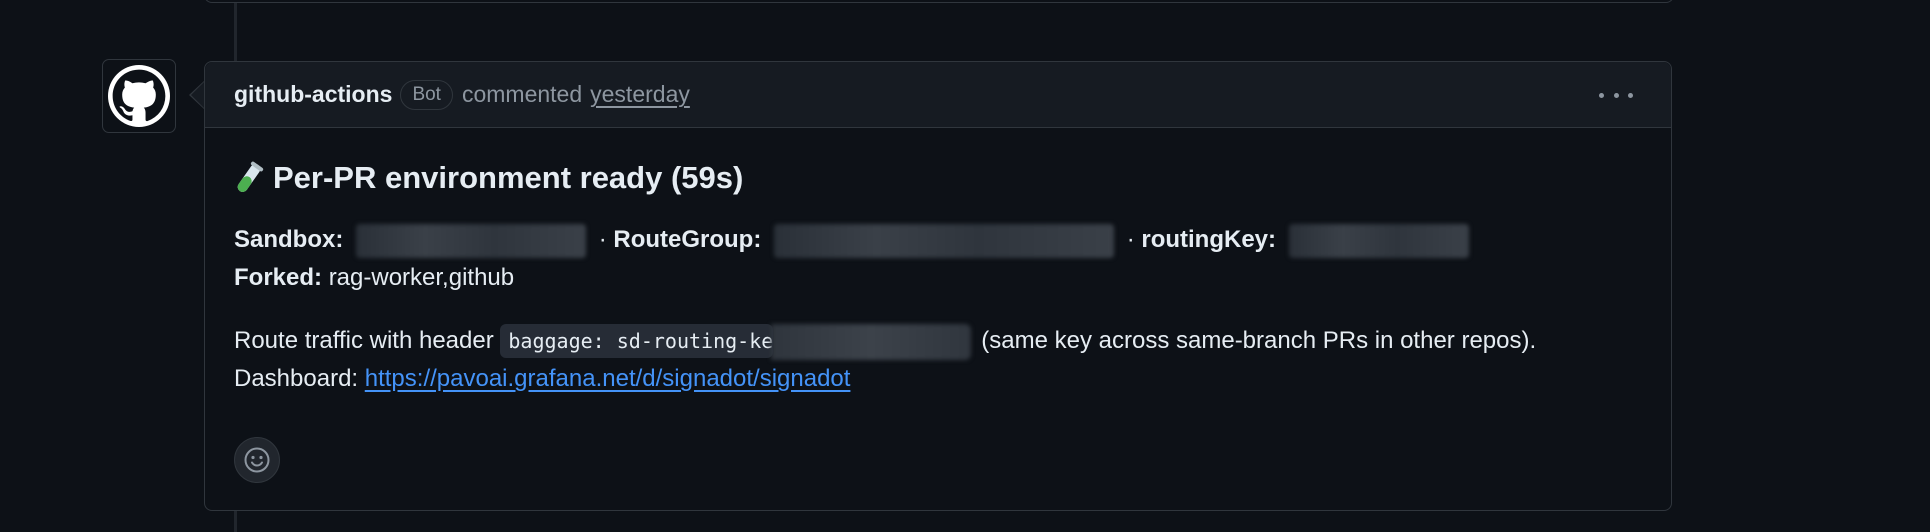 This screenshot has width=1930, height=532. I want to click on comment-caret-fill, so click(198, 95).